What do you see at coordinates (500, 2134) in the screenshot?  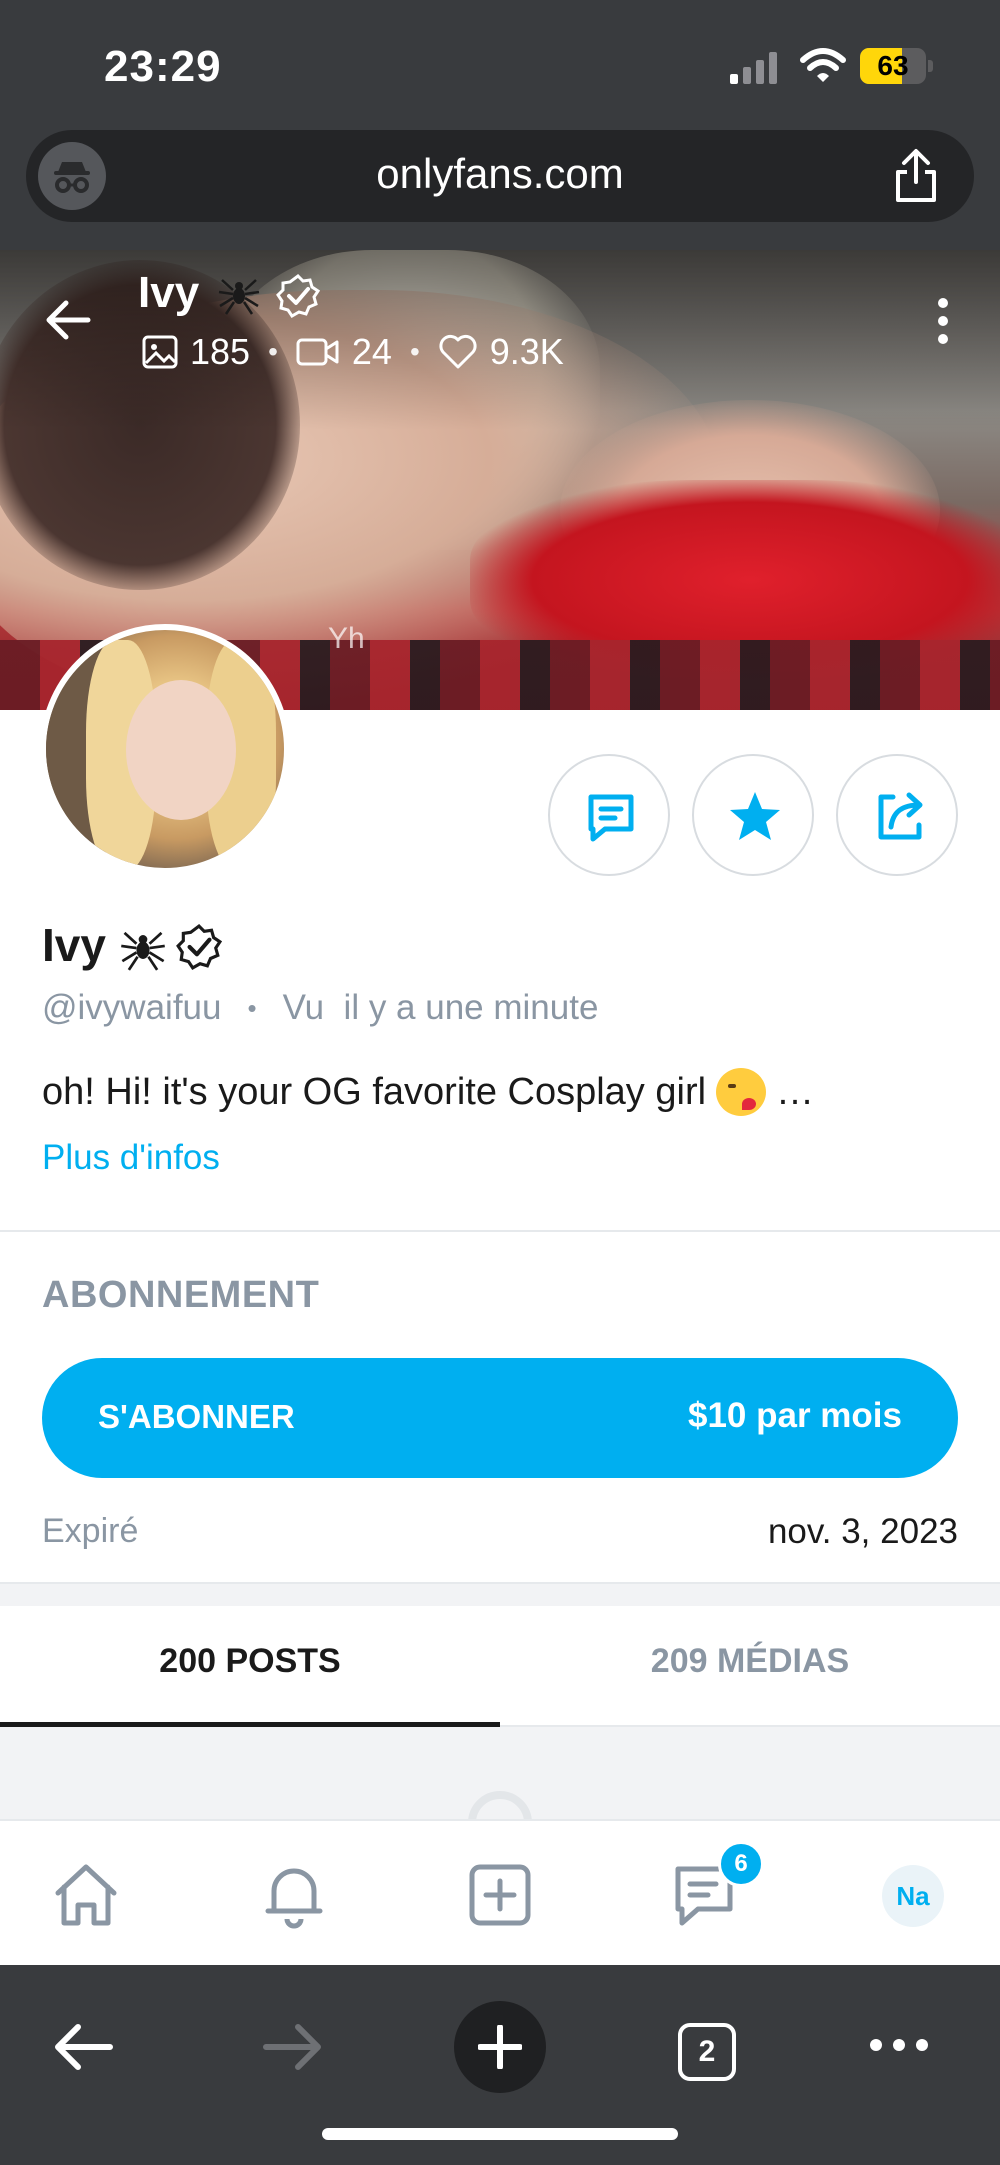 I see `home-indicator` at bounding box center [500, 2134].